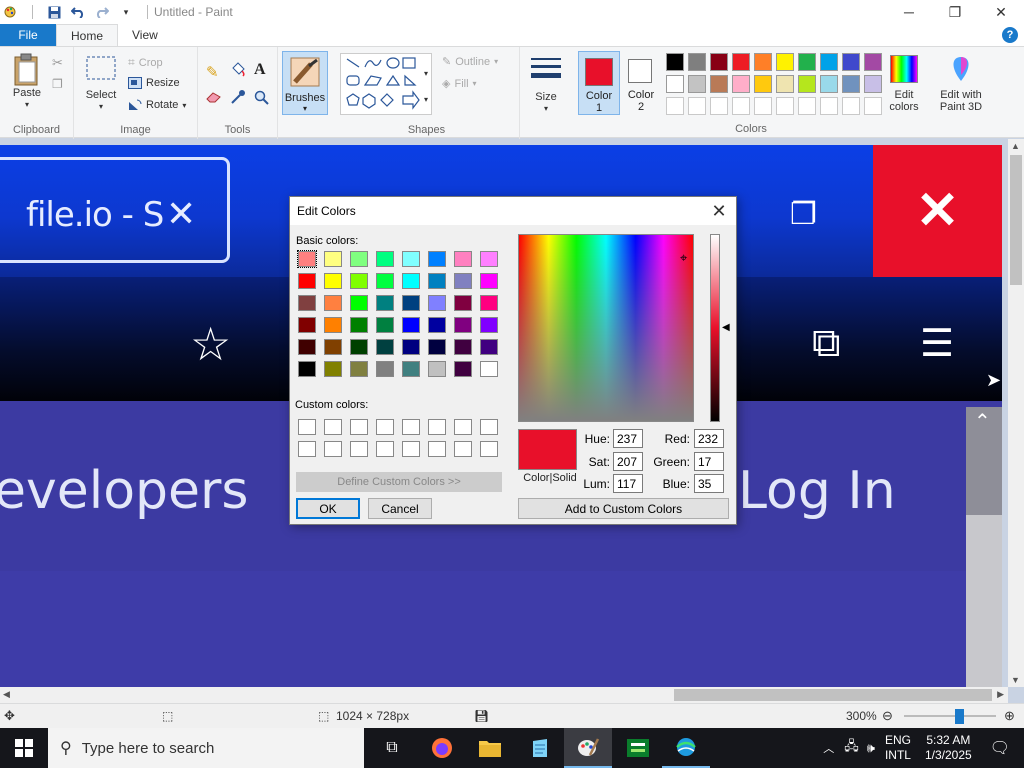 This screenshot has height=768, width=1024. Describe the element at coordinates (24, 748) in the screenshot. I see `start-button` at that location.